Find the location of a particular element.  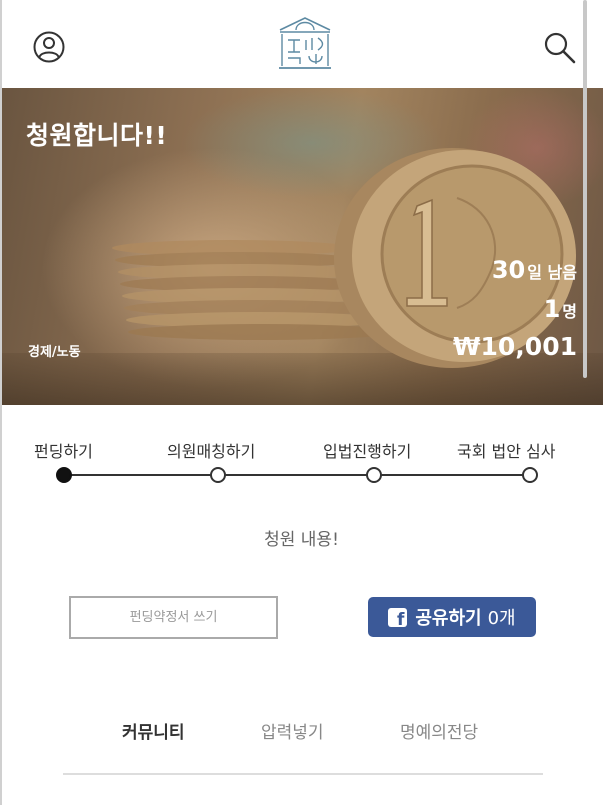

days-remaining-value: 30 is located at coordinates (508, 270).